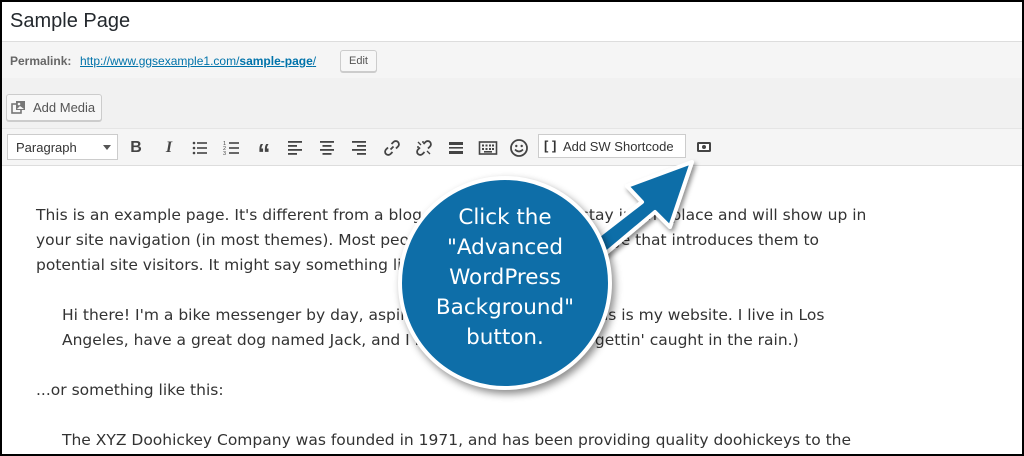 The height and width of the screenshot is (456, 1024). I want to click on bulleted-list-icon, so click(199, 148).